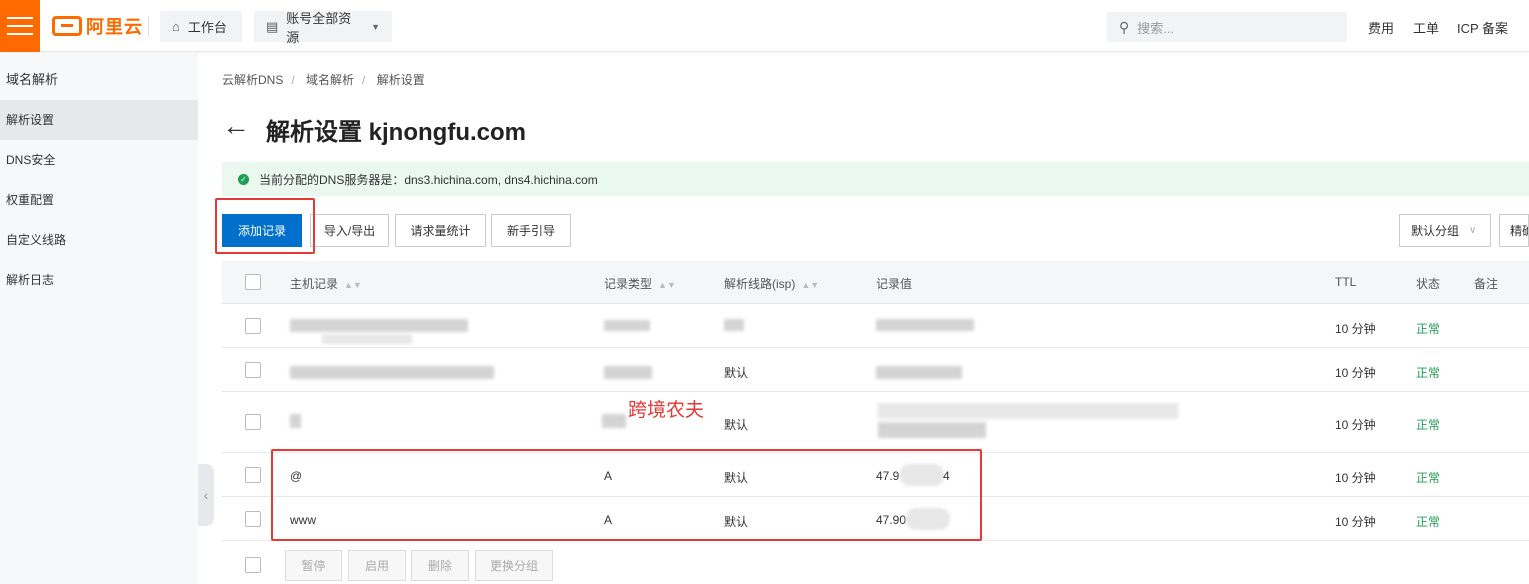 This screenshot has width=1529, height=584. I want to click on sidebar-title: 域名解析, so click(32, 79).